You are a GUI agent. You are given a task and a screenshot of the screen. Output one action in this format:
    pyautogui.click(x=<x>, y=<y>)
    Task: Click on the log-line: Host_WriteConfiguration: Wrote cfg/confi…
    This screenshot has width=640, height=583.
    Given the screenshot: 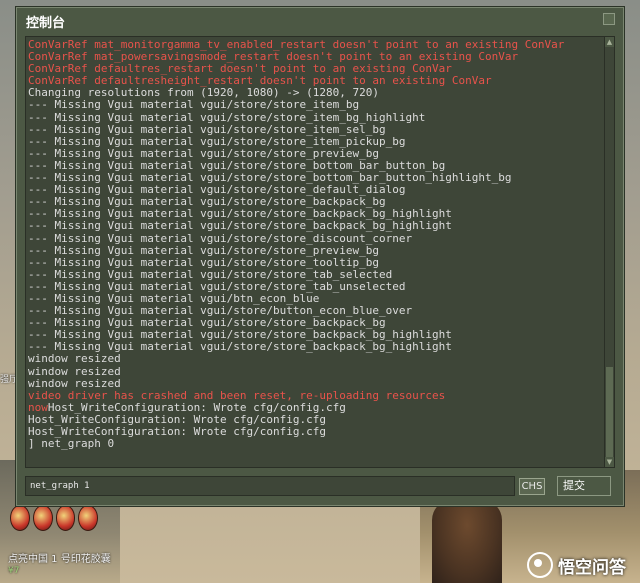 What is the action you would take?
    pyautogui.click(x=177, y=431)
    